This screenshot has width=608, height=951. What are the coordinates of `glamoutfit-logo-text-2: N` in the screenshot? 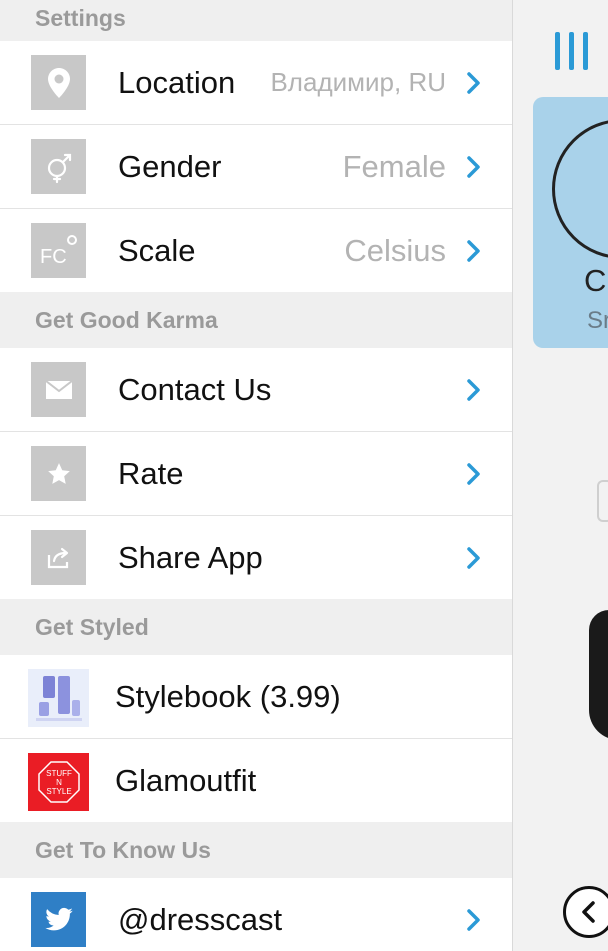 It's located at (59, 782).